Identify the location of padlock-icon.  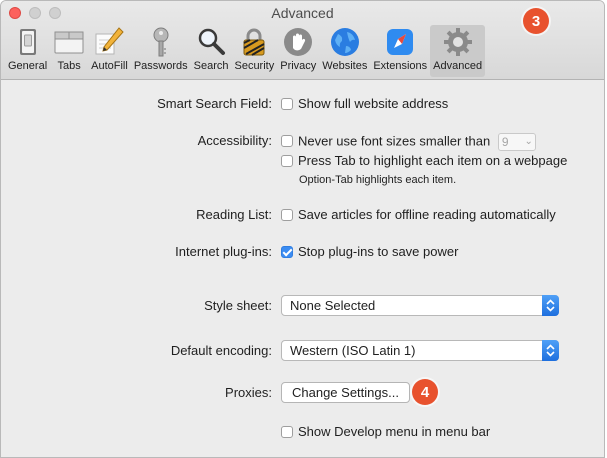
(254, 42).